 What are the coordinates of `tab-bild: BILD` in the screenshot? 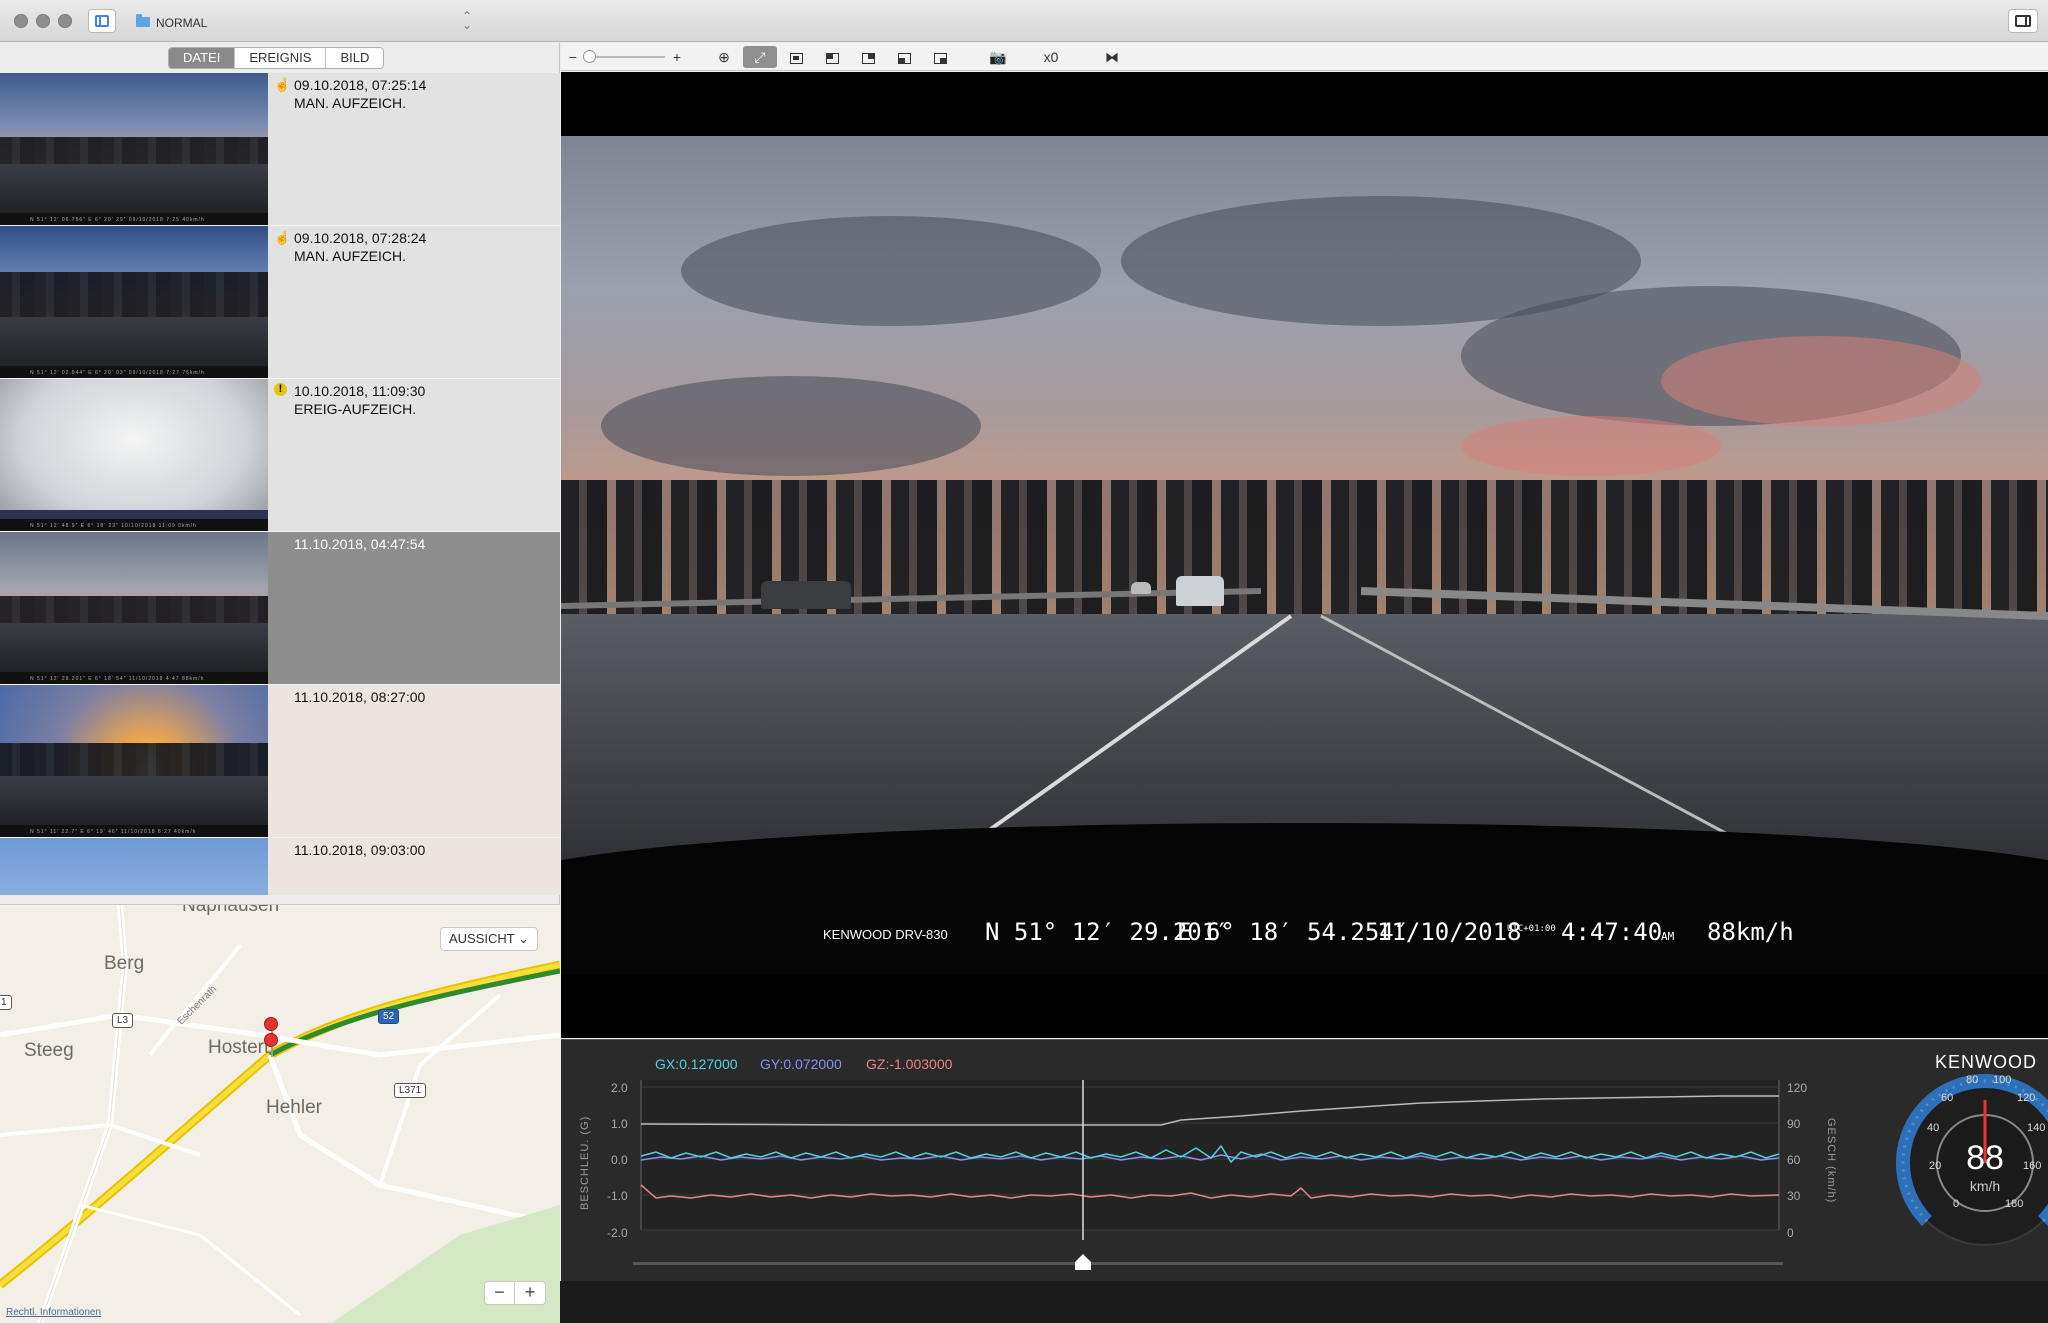 It's located at (354, 58).